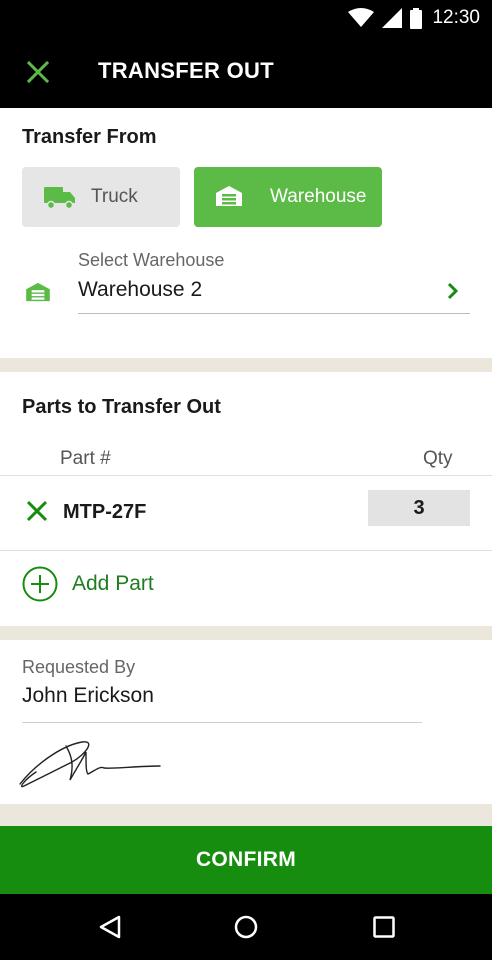  What do you see at coordinates (456, 17) in the screenshot?
I see `status-time: 12:30` at bounding box center [456, 17].